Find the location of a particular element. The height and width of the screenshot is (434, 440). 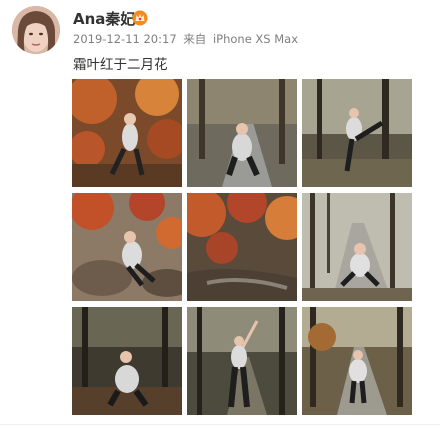

avatar is located at coordinates (36, 30).